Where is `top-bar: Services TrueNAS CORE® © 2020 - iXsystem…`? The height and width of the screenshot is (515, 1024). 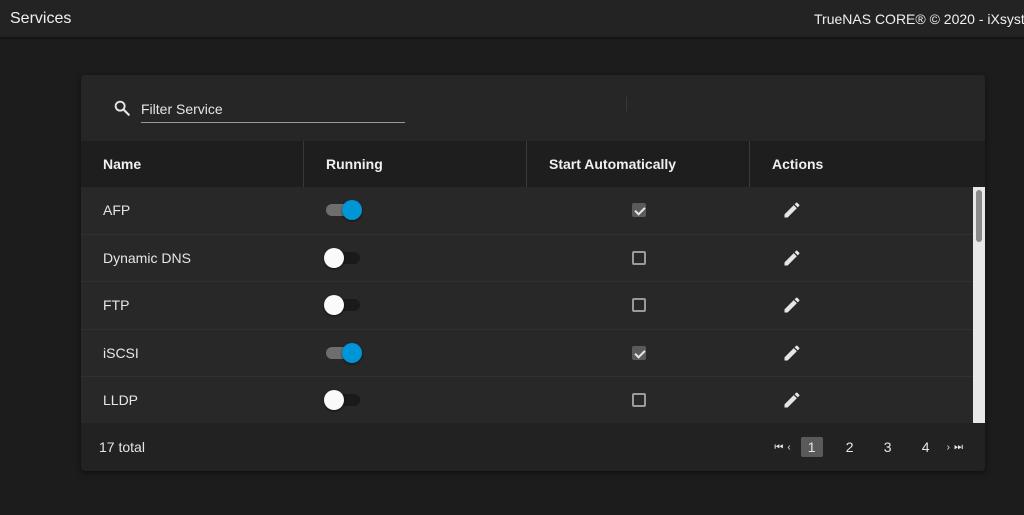
top-bar: Services TrueNAS CORE® © 2020 - iXsystem… is located at coordinates (512, 18).